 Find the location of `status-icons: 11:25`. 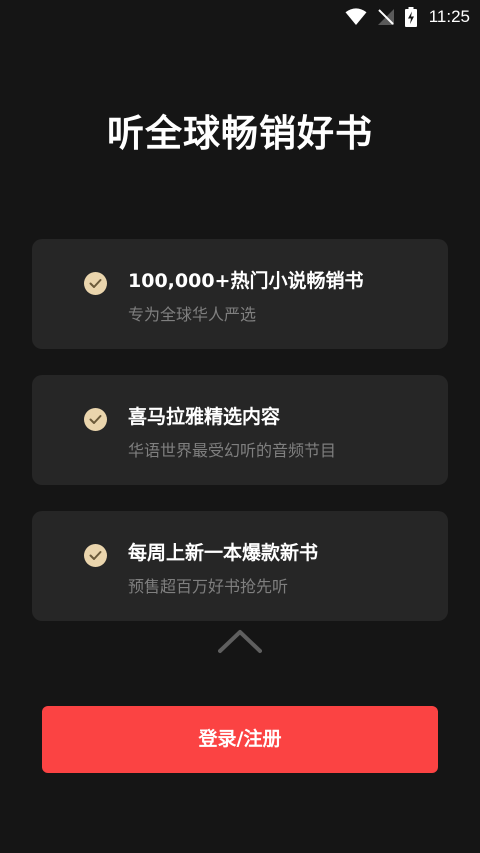

status-icons: 11:25 is located at coordinates (407, 17).